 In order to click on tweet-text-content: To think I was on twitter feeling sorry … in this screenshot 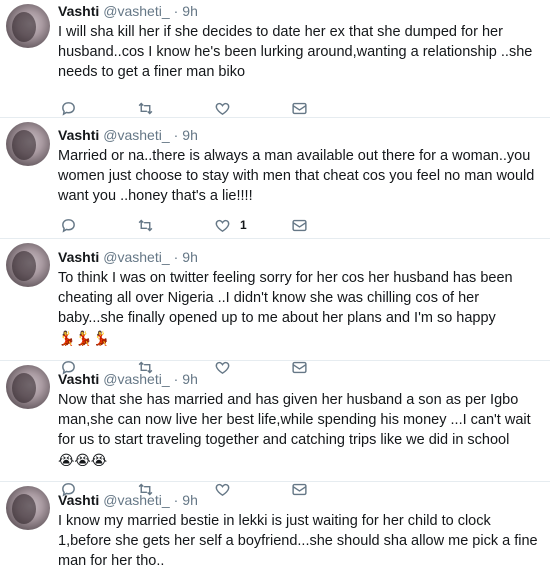, I will do `click(285, 298)`.